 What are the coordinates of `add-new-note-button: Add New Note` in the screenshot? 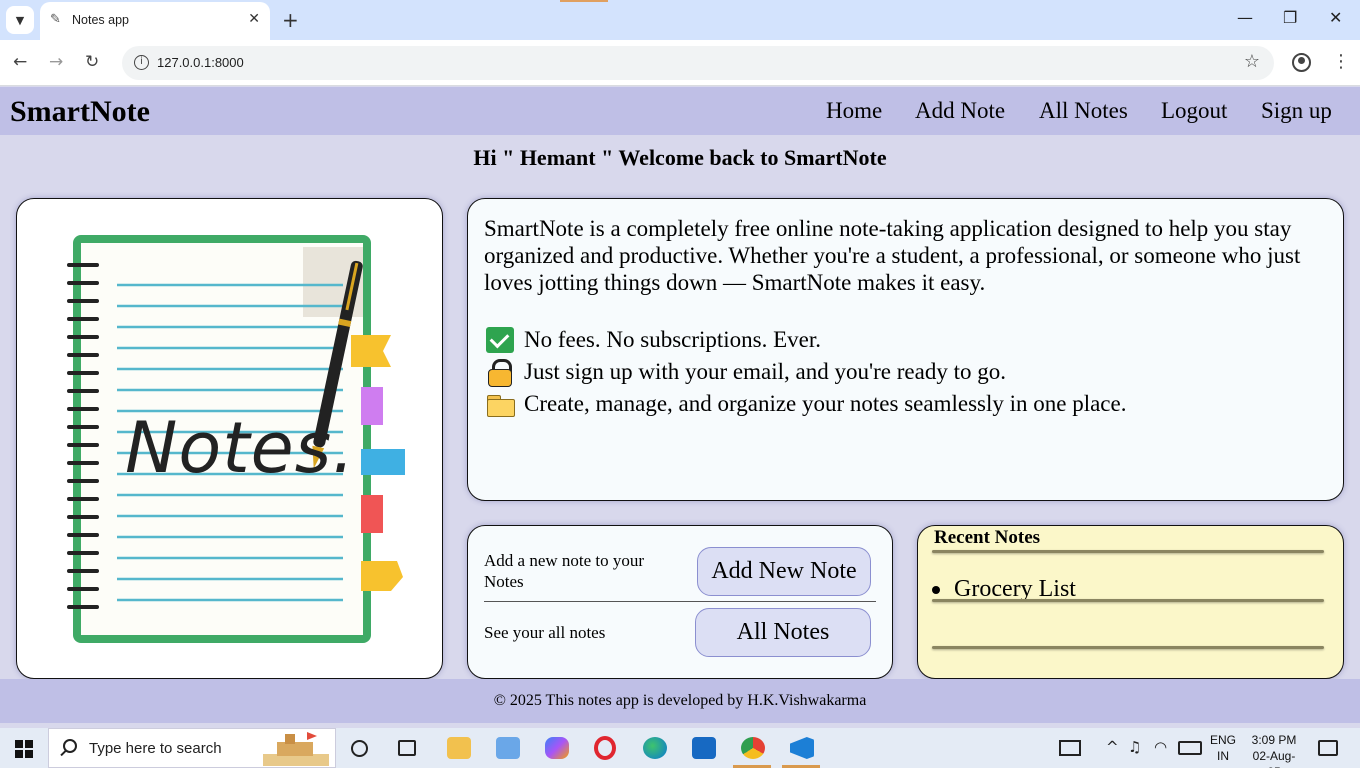 It's located at (784, 571).